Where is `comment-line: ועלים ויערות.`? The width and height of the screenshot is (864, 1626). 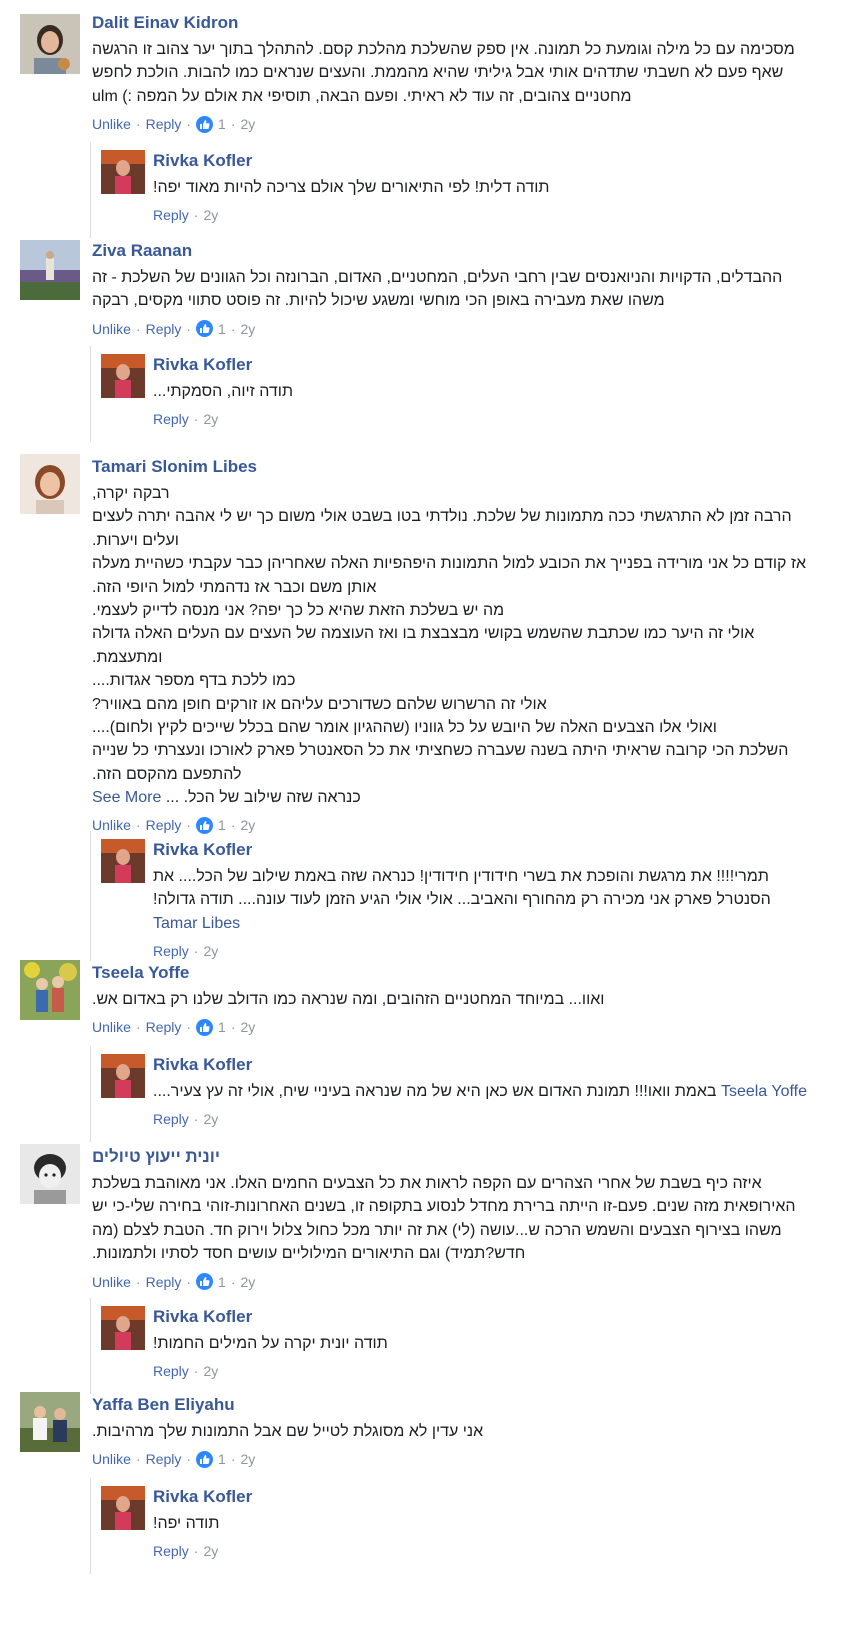 comment-line: ועלים ויערות. is located at coordinates (135, 540).